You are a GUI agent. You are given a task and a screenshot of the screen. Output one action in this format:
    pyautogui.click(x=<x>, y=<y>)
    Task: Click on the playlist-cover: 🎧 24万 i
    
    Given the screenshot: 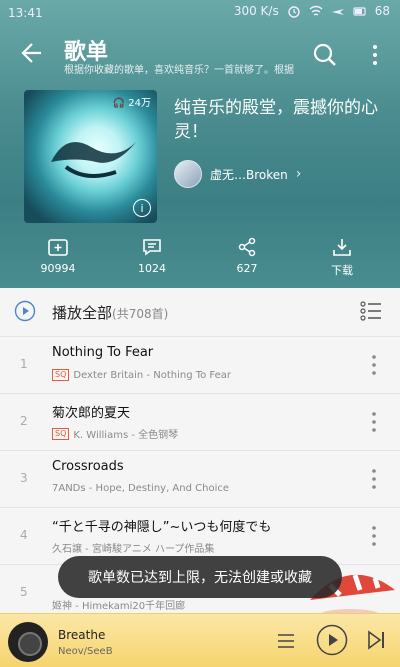 What is the action you would take?
    pyautogui.click(x=90, y=156)
    